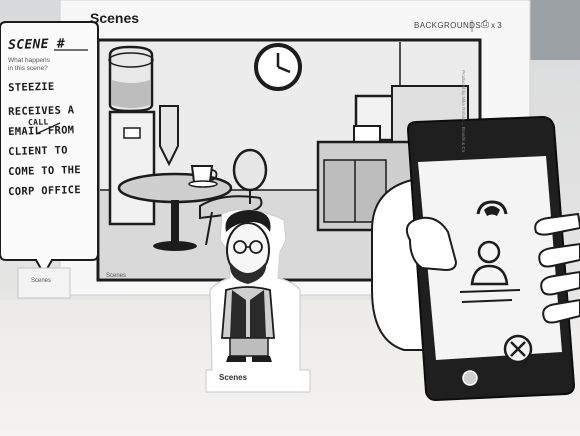 This screenshot has width=580, height=436. I want to click on poster-fine-print: Produced by Mike Rohde ... Brands & Co., so click(463, 112).